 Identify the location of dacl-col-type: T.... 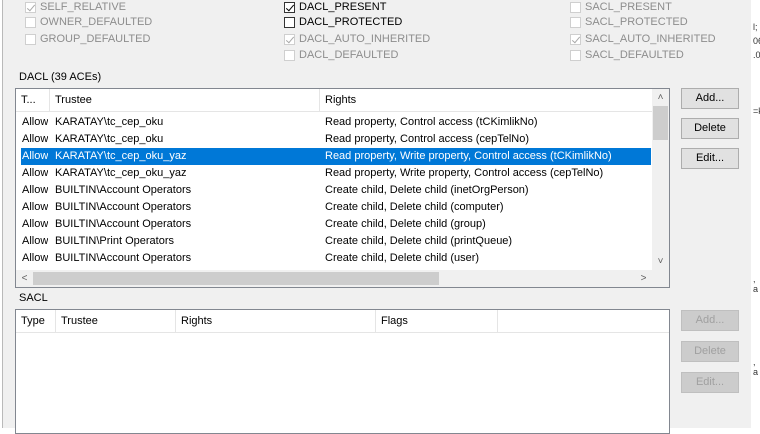
(33, 100).